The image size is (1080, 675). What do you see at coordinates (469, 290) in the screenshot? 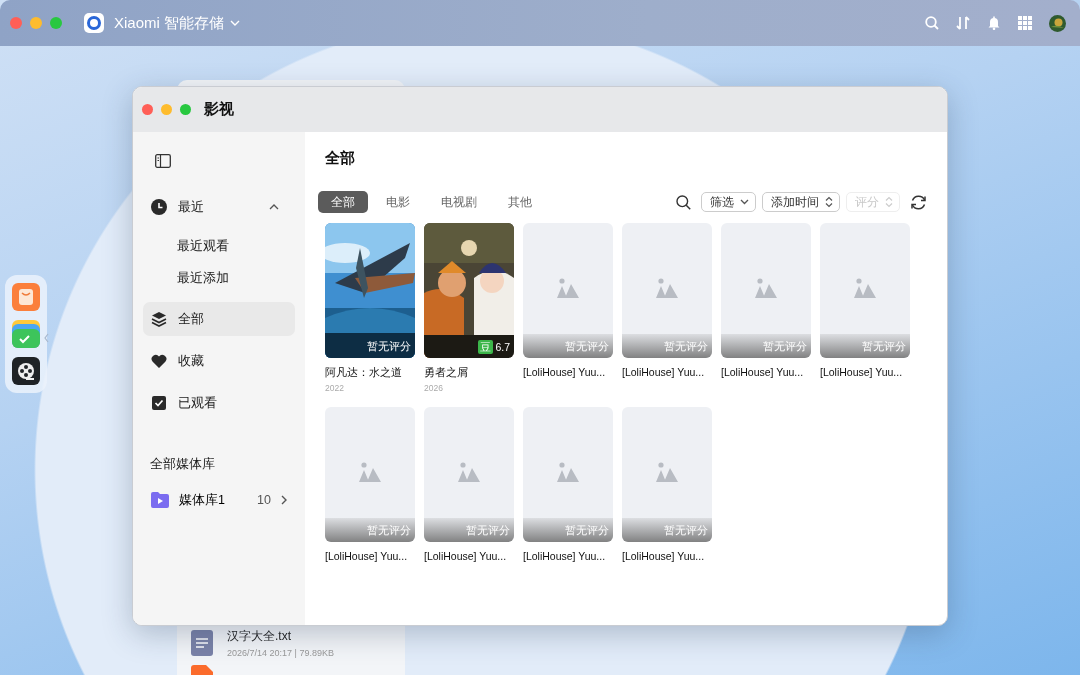
I see `poster-cover: 豆 6.7` at bounding box center [469, 290].